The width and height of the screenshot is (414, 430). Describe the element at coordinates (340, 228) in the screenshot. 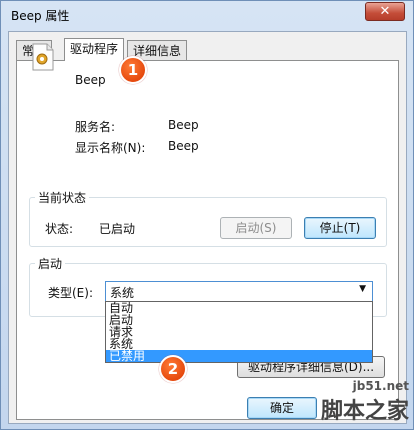

I see `stop-button: 停止(T)` at that location.